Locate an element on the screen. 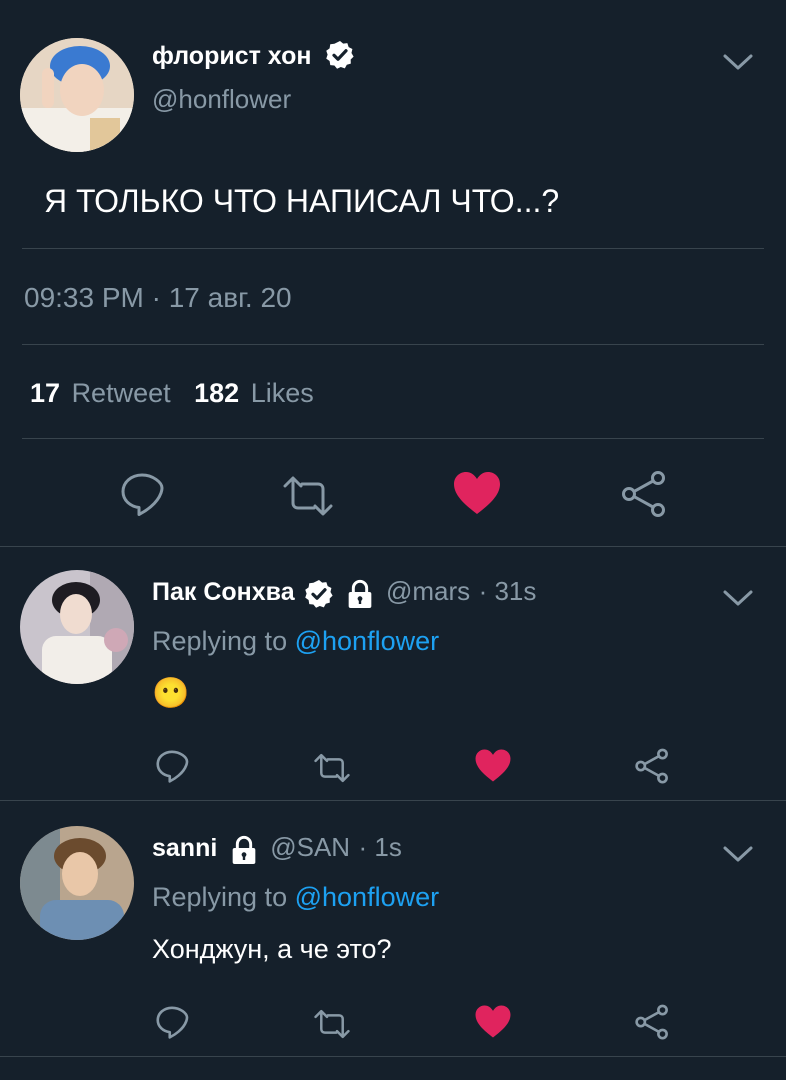 This screenshot has height=1080, width=786. display-name: Пак Сонхва is located at coordinates (223, 592).